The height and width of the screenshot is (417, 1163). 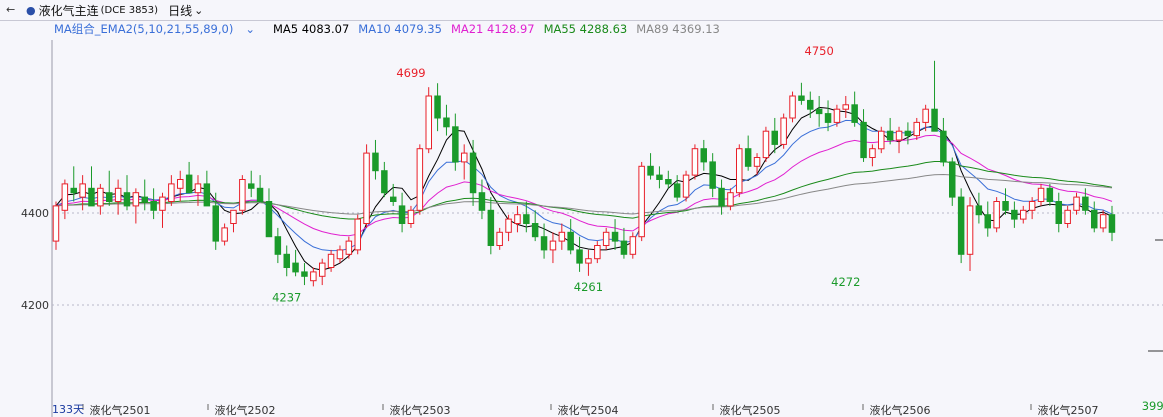 I want to click on price-annotation: 4699, so click(x=410, y=73).